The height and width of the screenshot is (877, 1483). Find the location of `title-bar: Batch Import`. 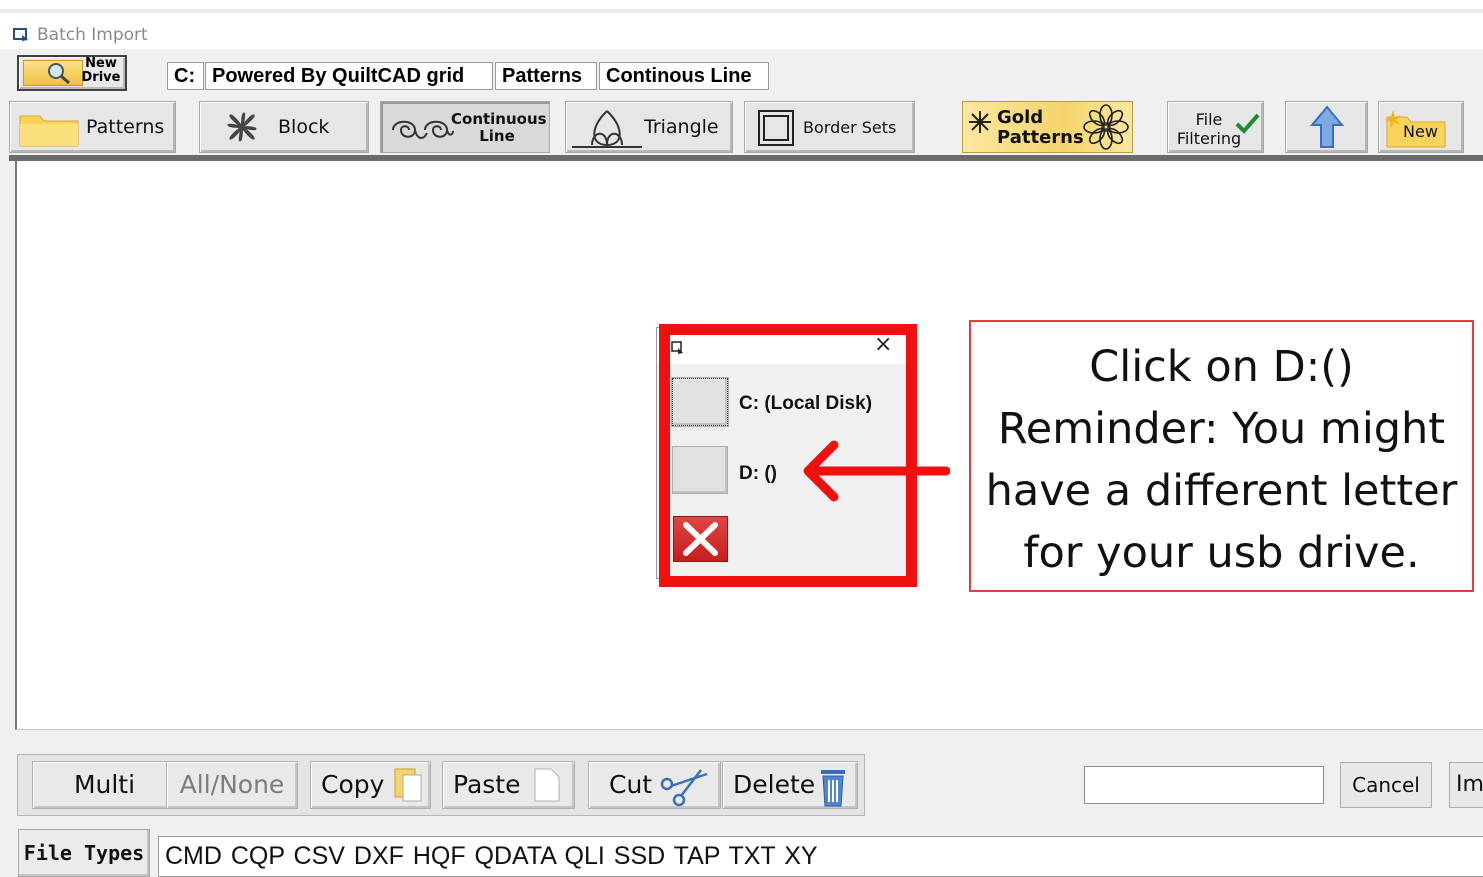

title-bar: Batch Import is located at coordinates (741, 31).